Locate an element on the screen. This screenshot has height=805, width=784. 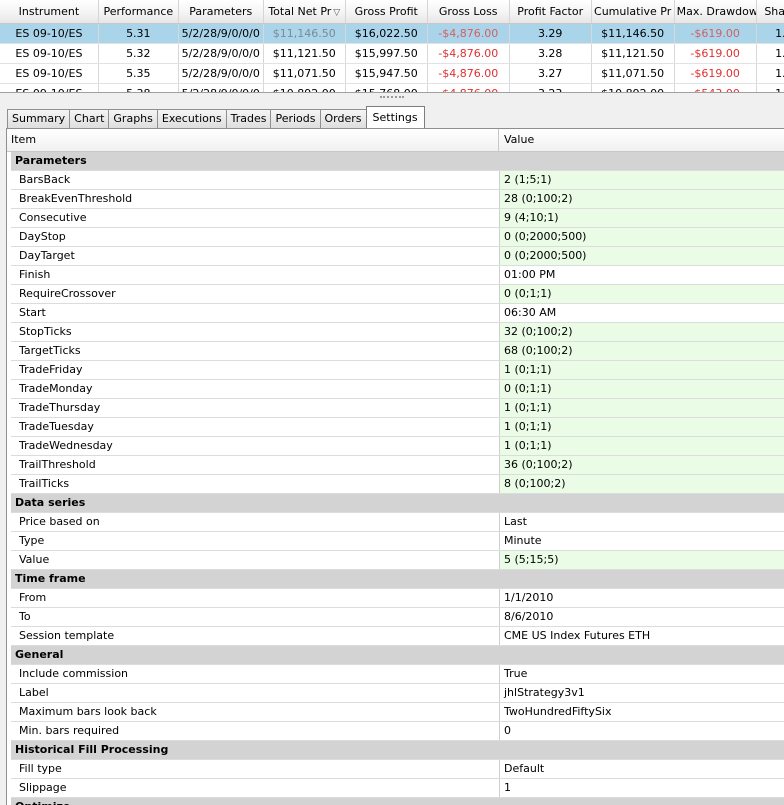
splitter-grip is located at coordinates (392, 97).